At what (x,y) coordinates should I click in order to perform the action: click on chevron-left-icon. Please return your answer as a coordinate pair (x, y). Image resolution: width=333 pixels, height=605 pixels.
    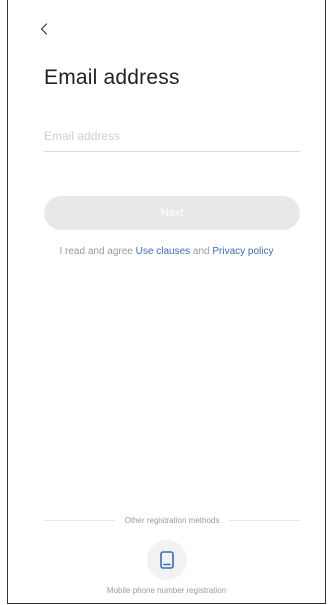
    Looking at the image, I should click on (44, 29).